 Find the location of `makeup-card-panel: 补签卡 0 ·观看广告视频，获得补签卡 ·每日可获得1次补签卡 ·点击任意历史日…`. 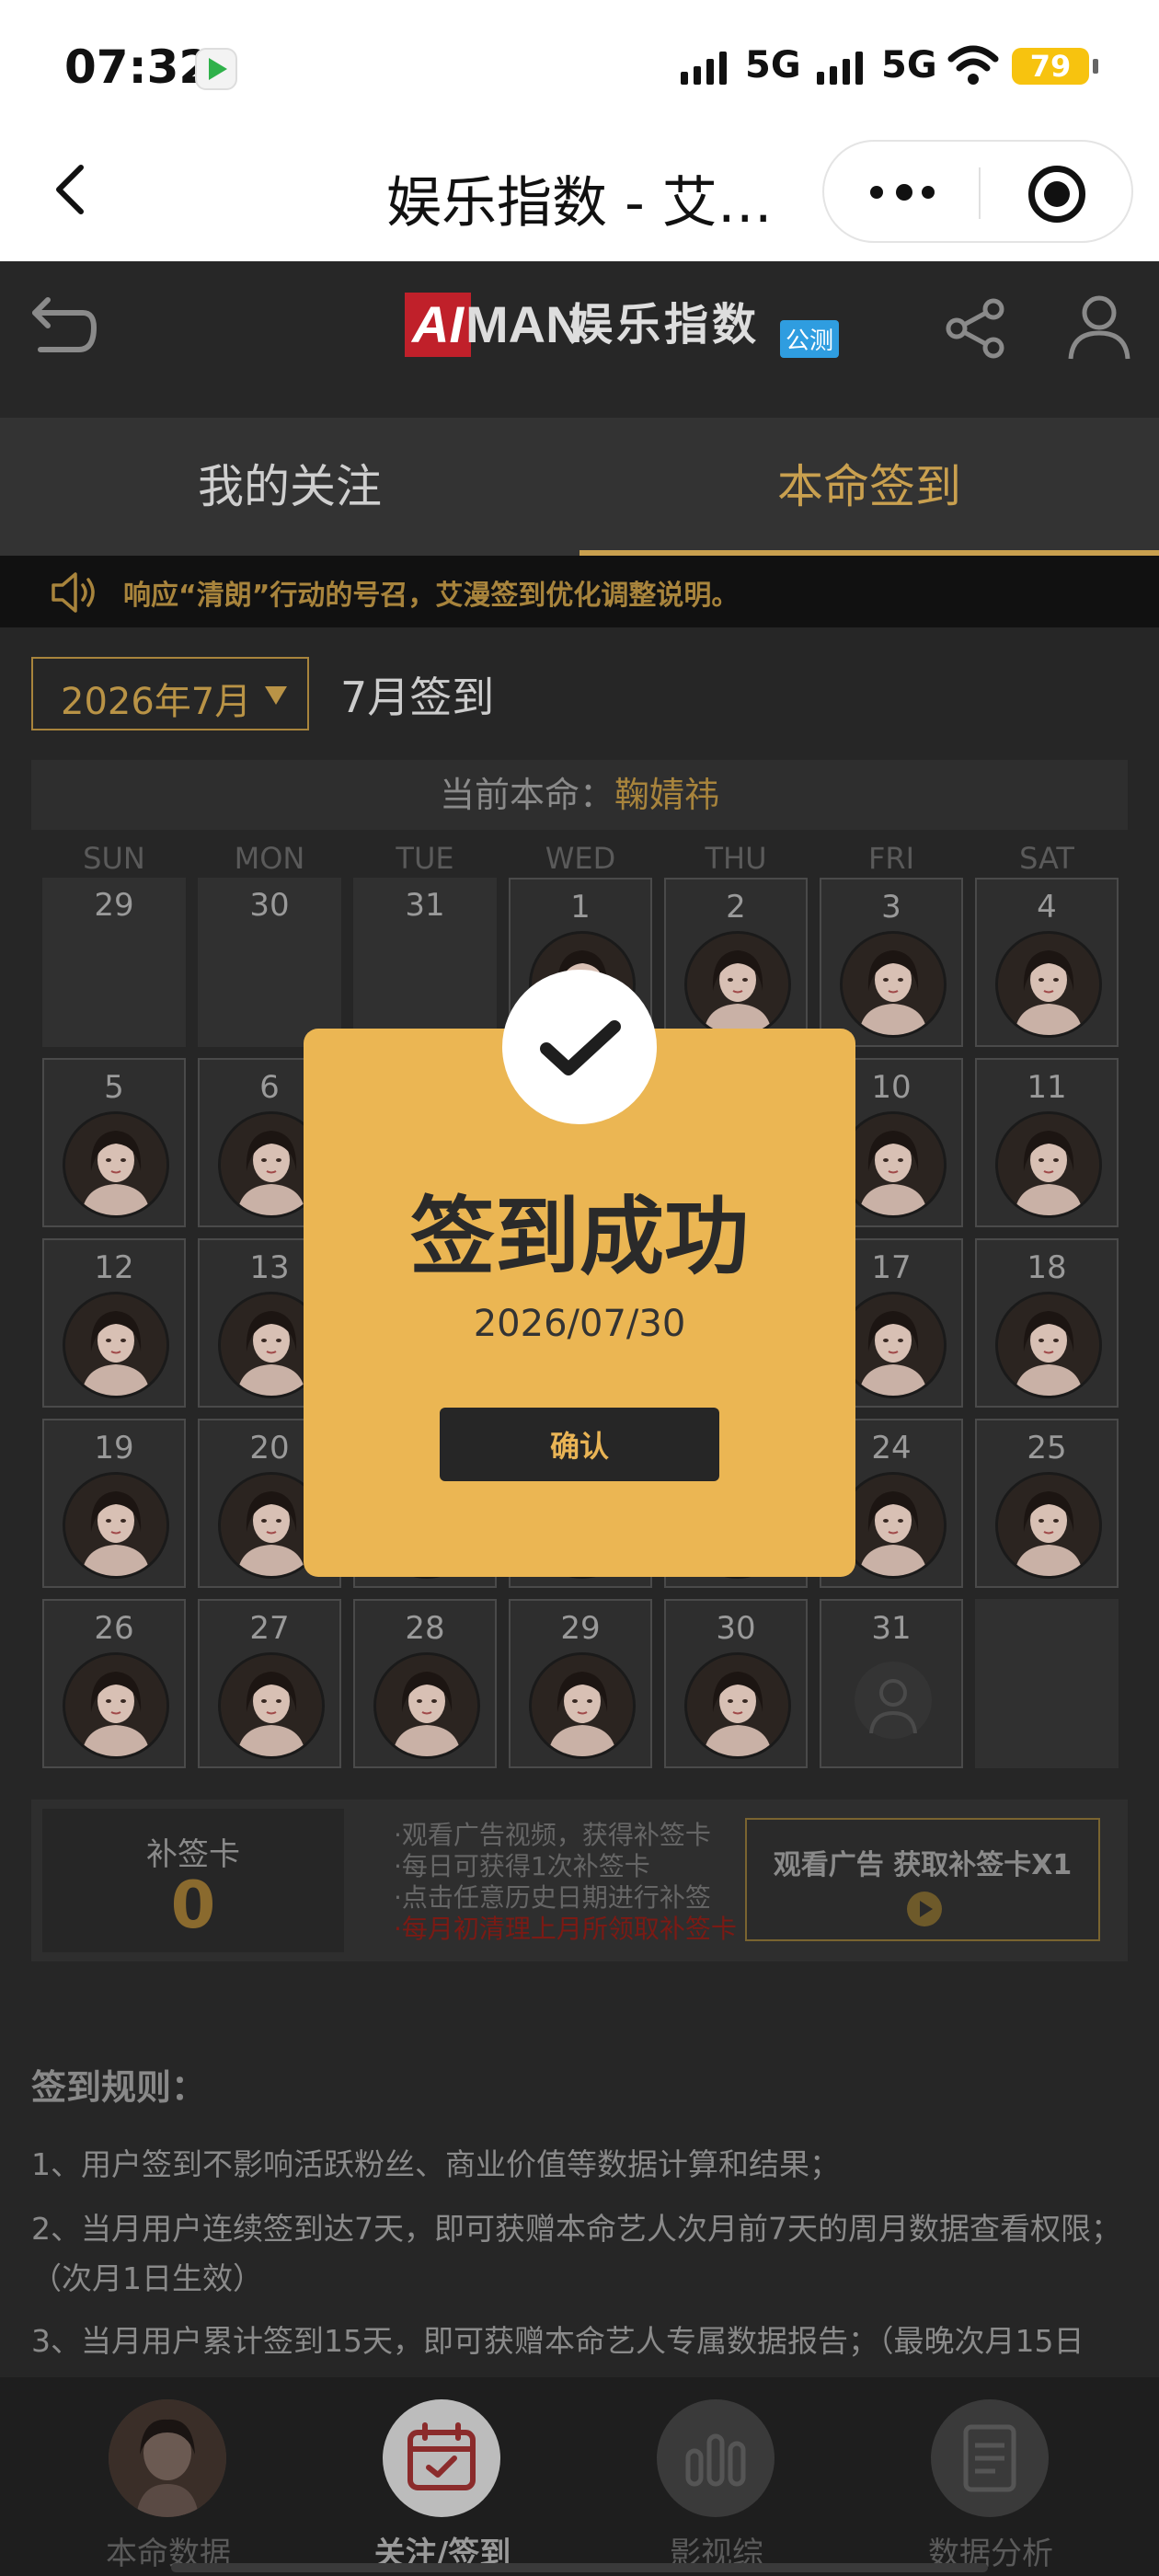

makeup-card-panel: 补签卡 0 ·观看广告视频，获得补签卡 ·每日可获得1次补签卡 ·点击任意历史日… is located at coordinates (579, 1880).